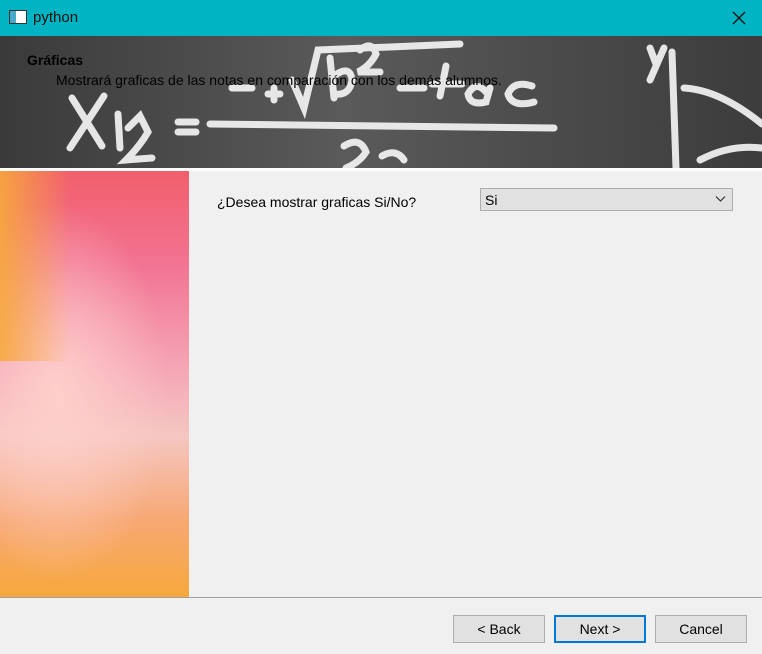 The height and width of the screenshot is (654, 762). Describe the element at coordinates (499, 629) in the screenshot. I see `back-button: < Back` at that location.